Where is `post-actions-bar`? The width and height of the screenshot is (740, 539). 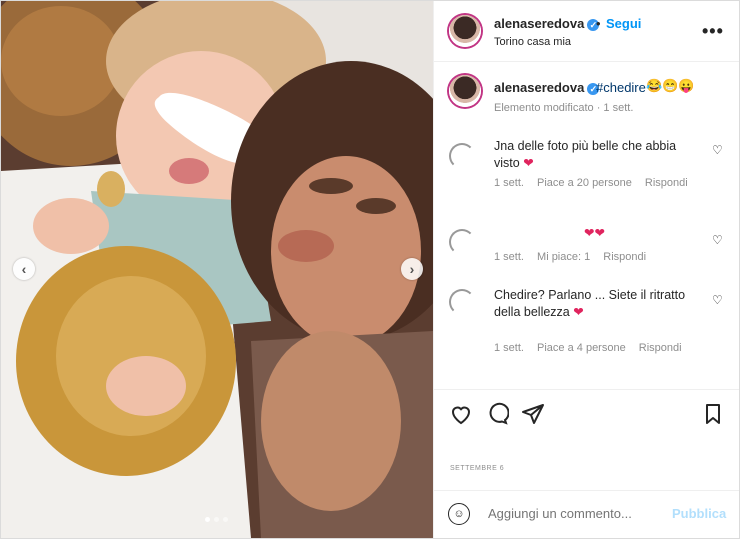 post-actions-bar is located at coordinates (586, 414).